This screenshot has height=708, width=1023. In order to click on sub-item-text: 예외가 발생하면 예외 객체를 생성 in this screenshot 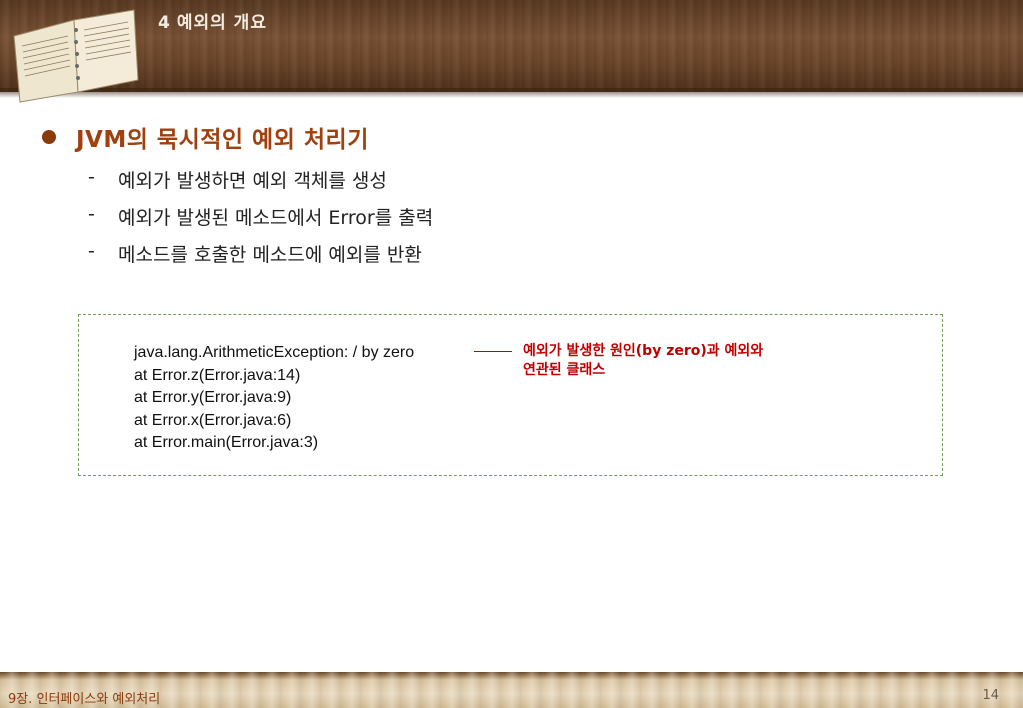, I will do `click(252, 181)`.